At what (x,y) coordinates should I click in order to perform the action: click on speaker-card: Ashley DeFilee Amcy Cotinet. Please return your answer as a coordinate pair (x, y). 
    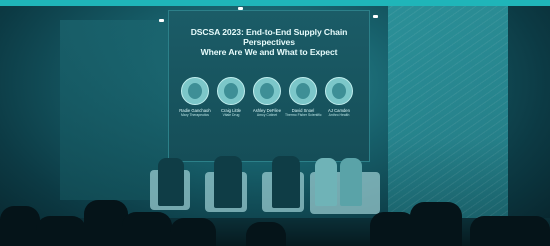
    Looking at the image, I should click on (267, 97).